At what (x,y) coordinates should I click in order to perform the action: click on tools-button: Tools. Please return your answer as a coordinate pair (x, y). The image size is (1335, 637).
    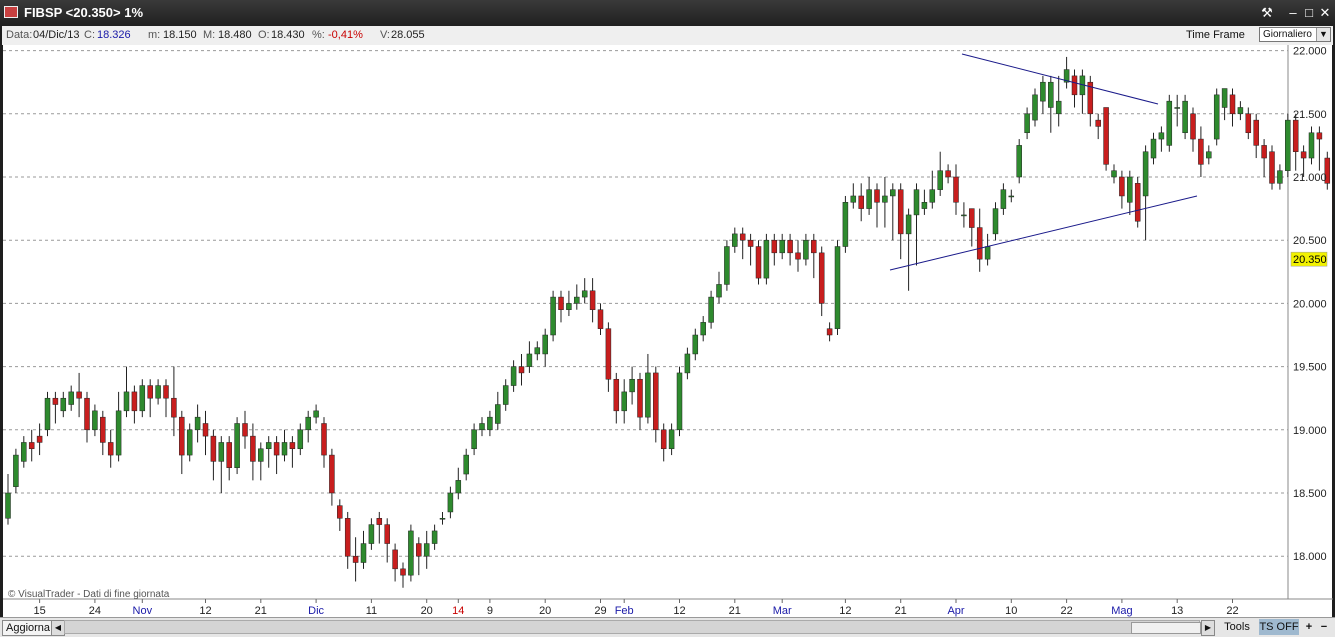
    Looking at the image, I should click on (1237, 627).